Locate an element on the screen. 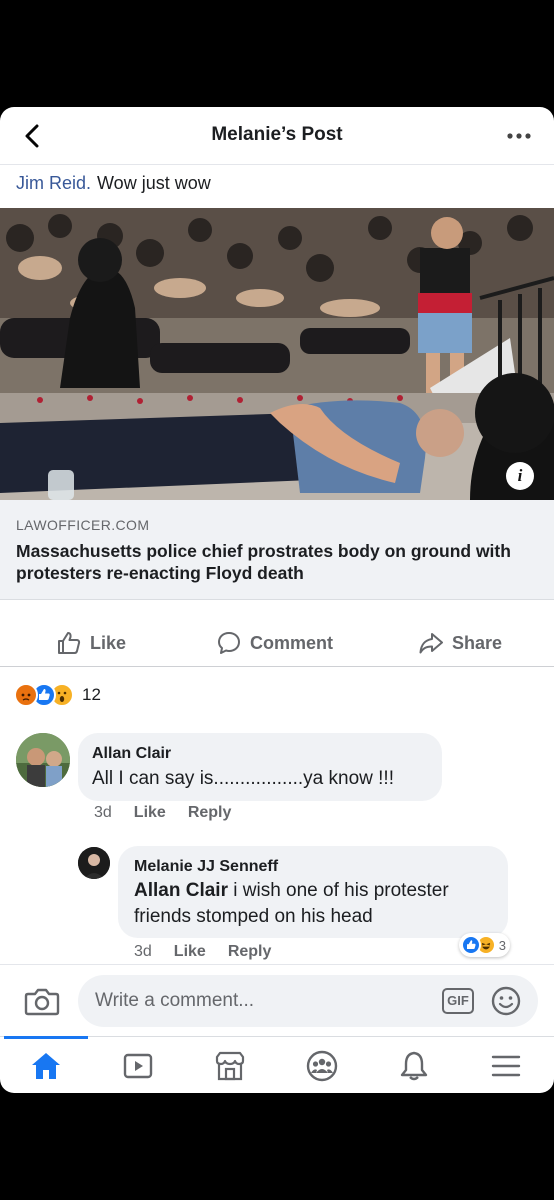 This screenshot has height=1200, width=554. comment-time: 3d is located at coordinates (103, 812).